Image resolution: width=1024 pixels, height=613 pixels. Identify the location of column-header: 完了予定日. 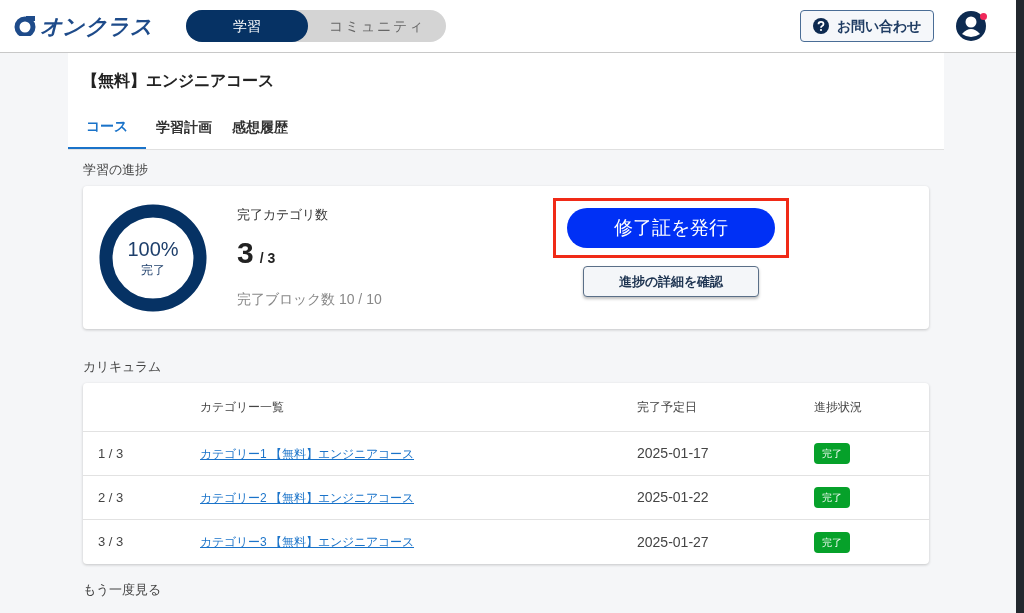
(667, 407).